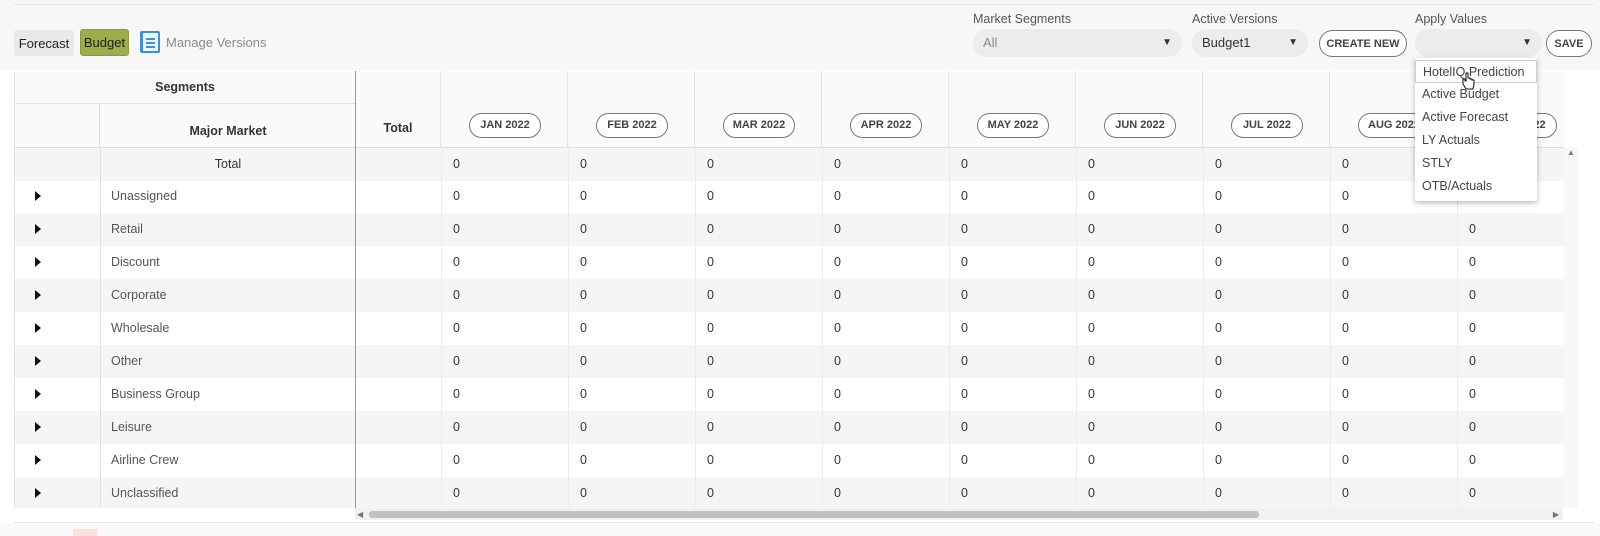  I want to click on horizontal-scrollbar: ◀ ▶, so click(959, 514).